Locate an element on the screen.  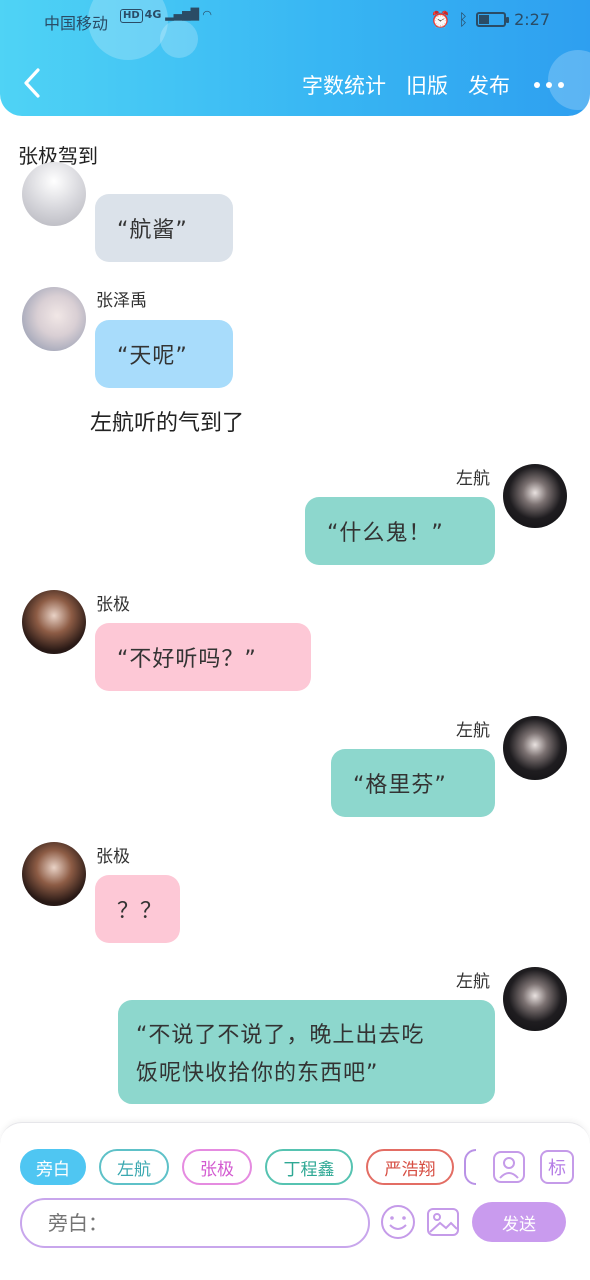
message-bubble: “格里芬” is located at coordinates (413, 783).